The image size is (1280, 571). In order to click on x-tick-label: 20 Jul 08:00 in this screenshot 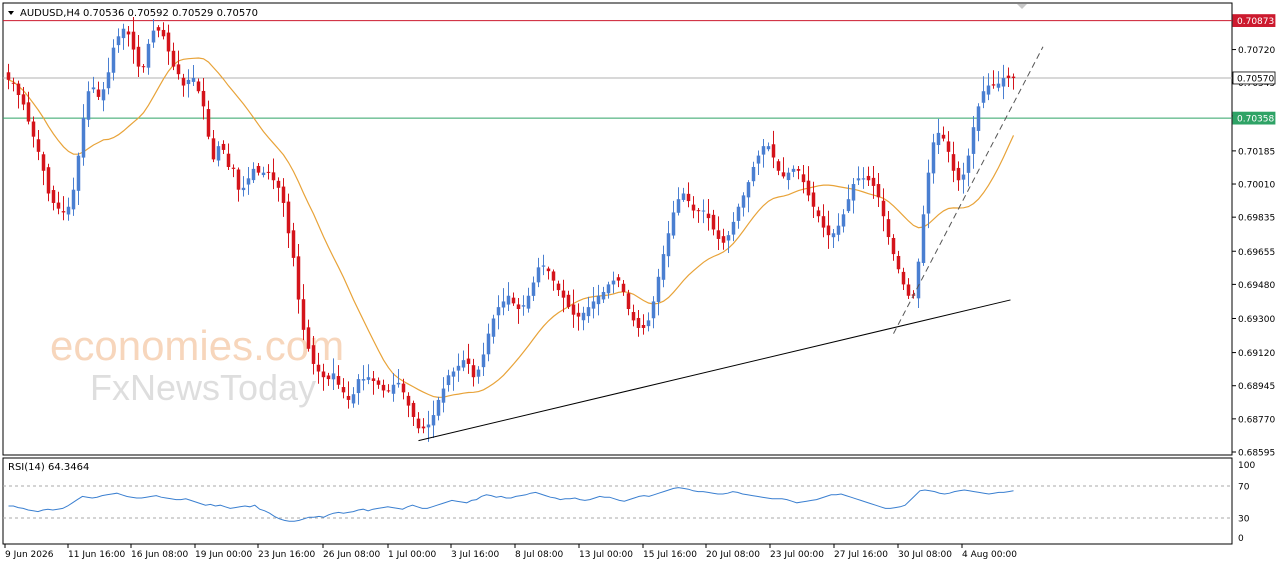, I will do `click(733, 555)`.